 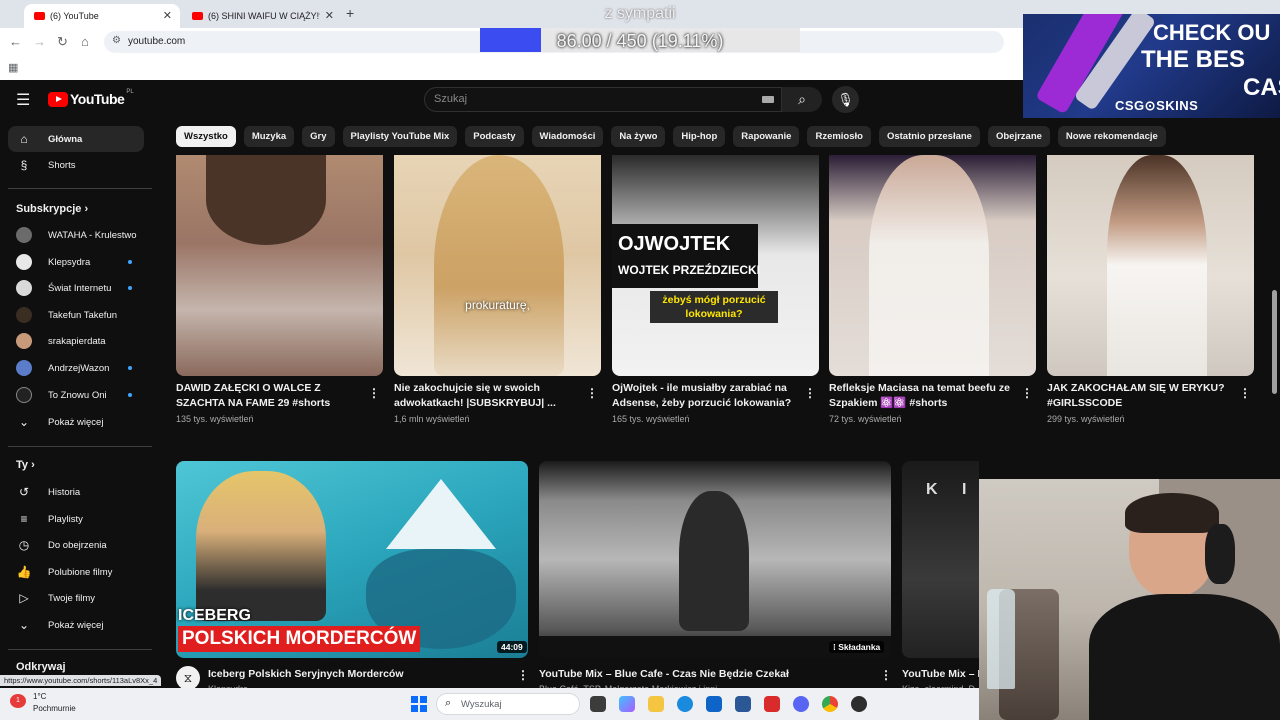 What do you see at coordinates (584, 99) in the screenshot?
I see `search-input` at bounding box center [584, 99].